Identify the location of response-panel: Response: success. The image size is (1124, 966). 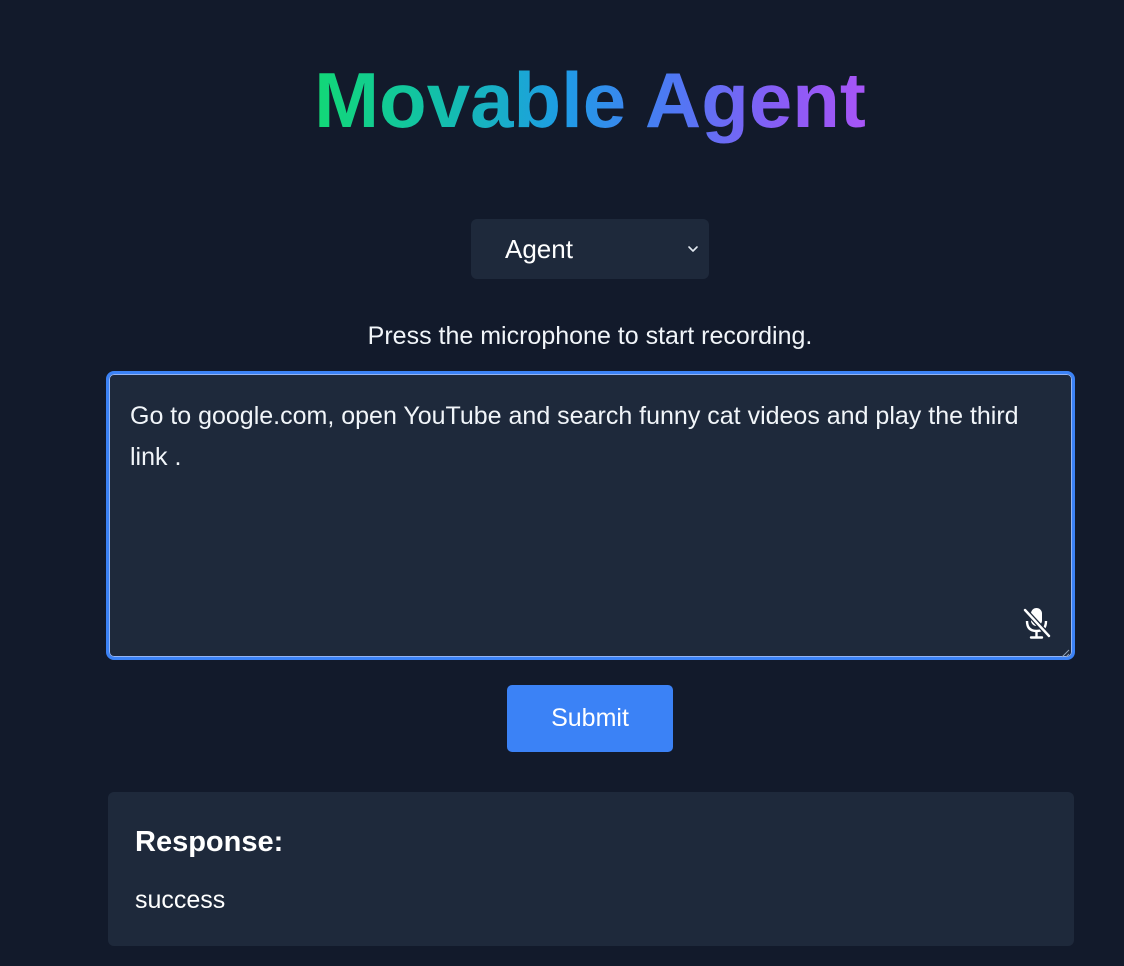
(591, 869).